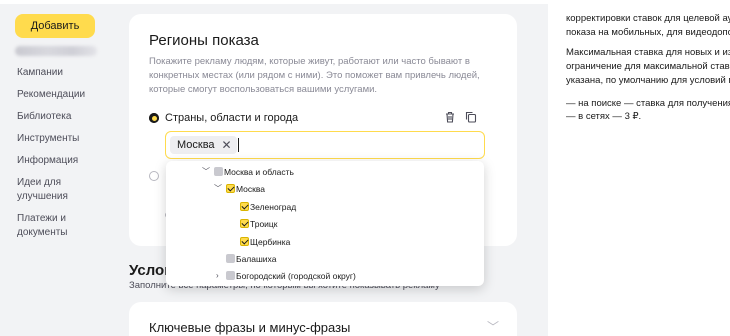 This screenshot has width=730, height=336. Describe the element at coordinates (47, 190) in the screenshot. I see `sidebar-item-ideas: Идеи для улучшения` at that location.